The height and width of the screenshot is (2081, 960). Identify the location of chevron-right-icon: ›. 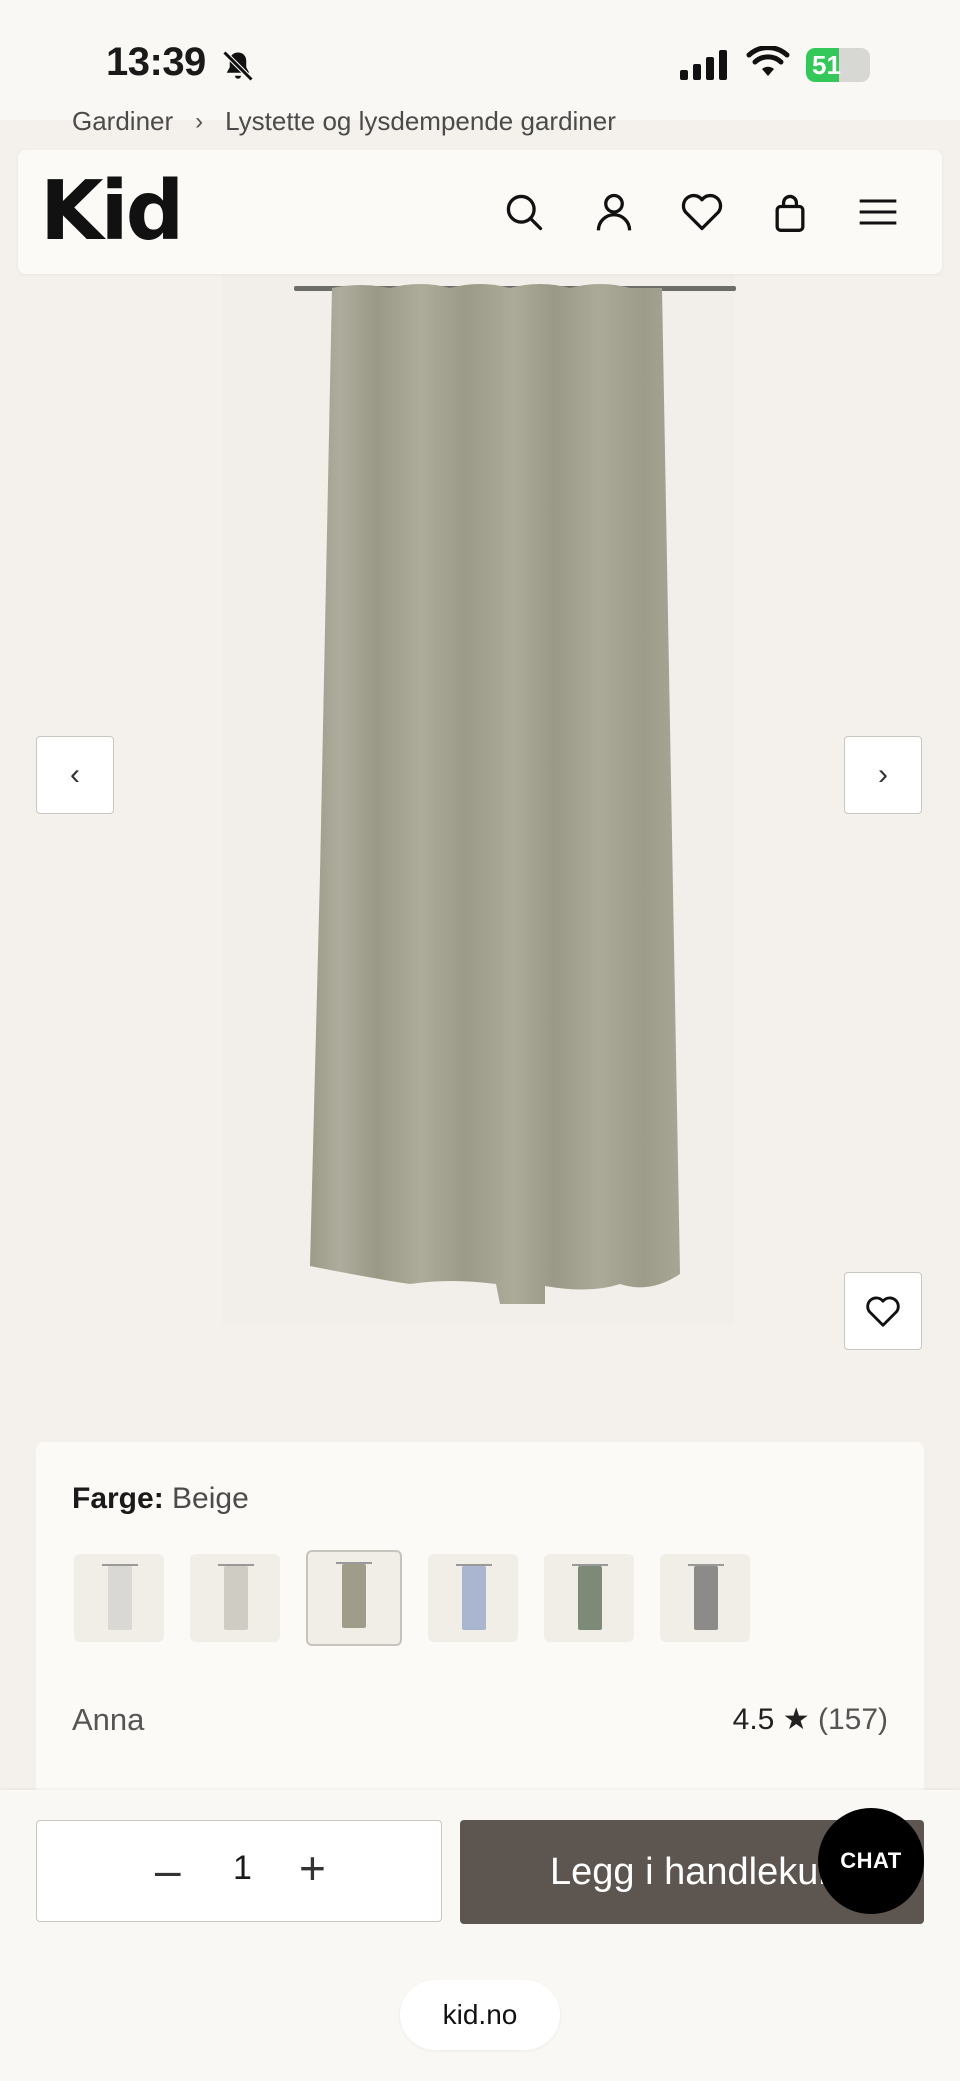
(883, 774).